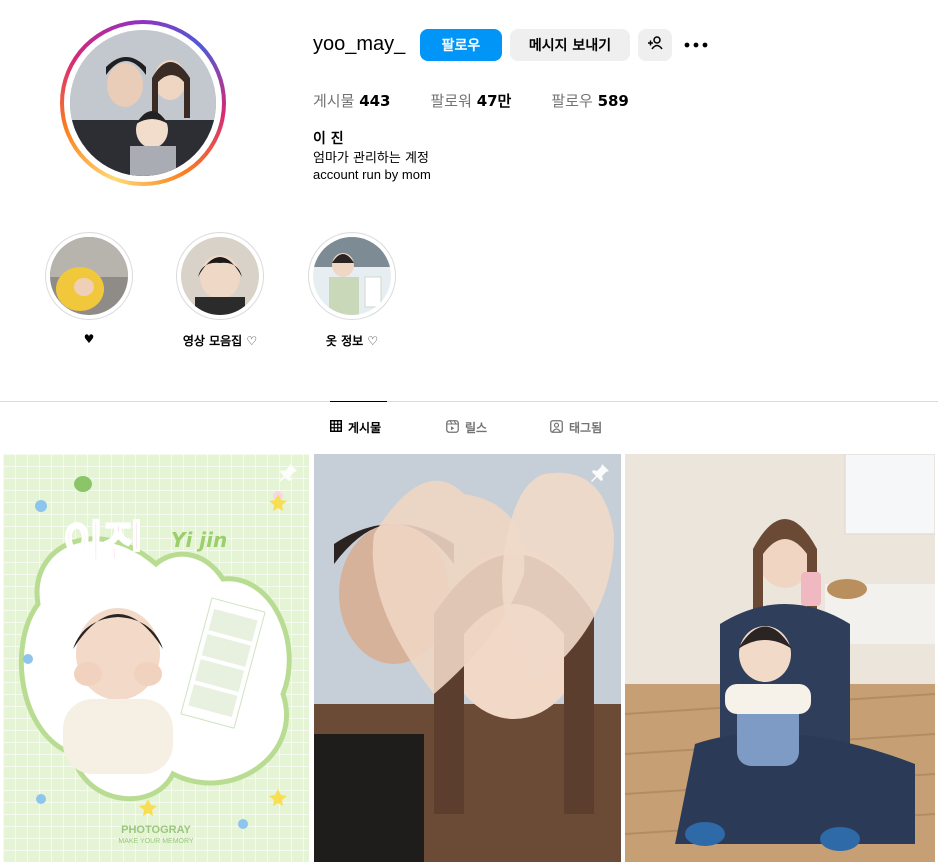  I want to click on post-title-text: 이진, so click(103, 542).